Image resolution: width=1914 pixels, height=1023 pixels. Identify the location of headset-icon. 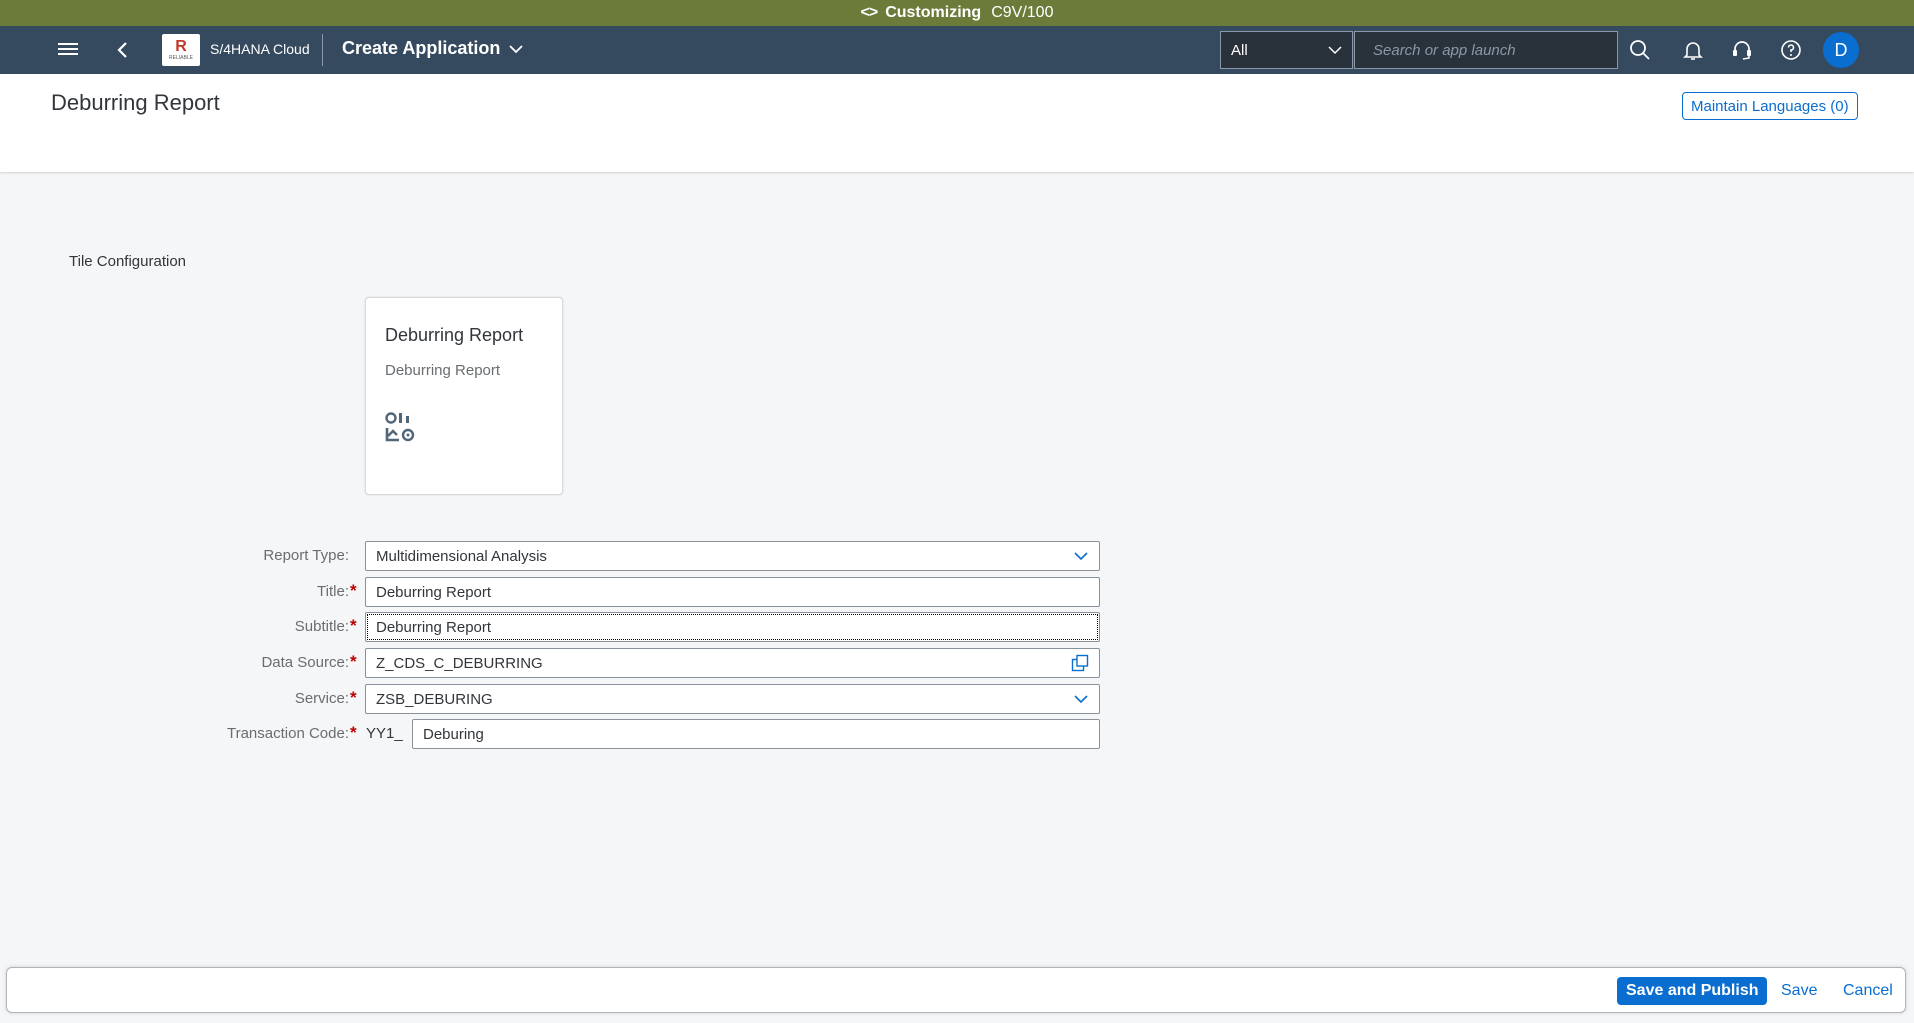
(1742, 50).